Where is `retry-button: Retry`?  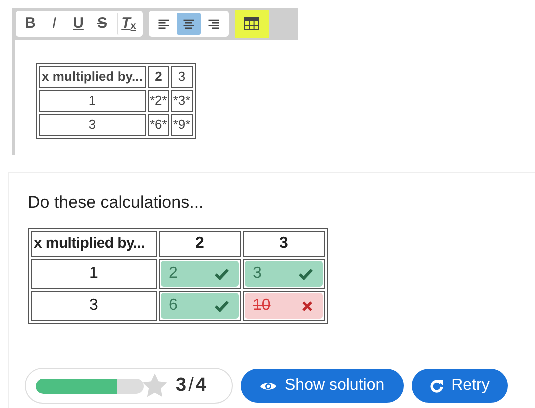
retry-button: Retry is located at coordinates (460, 386).